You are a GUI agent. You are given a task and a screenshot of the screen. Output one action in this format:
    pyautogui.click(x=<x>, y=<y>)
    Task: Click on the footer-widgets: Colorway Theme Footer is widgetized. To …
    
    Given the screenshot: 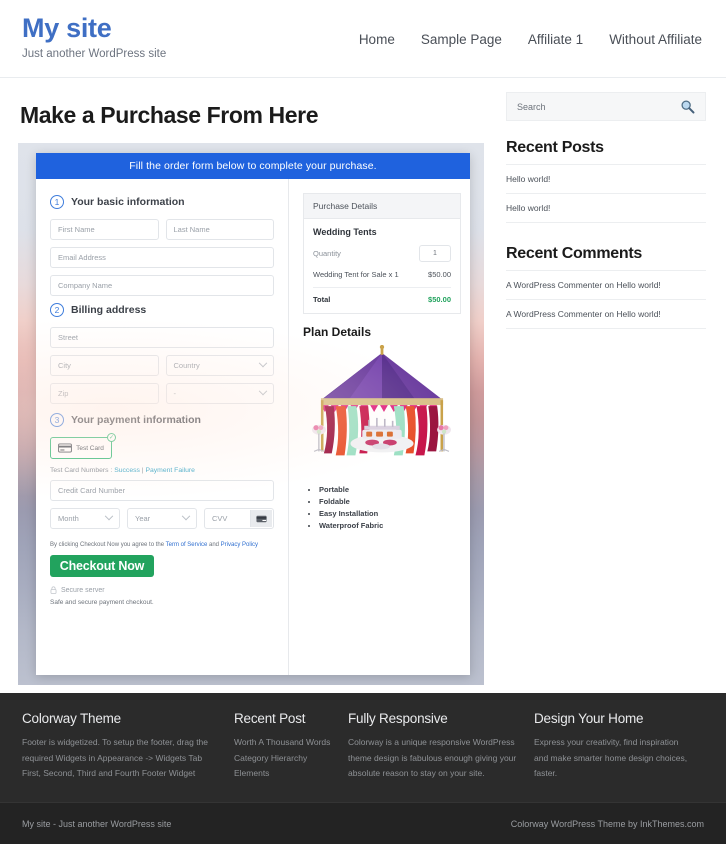 What is the action you would take?
    pyautogui.click(x=363, y=748)
    